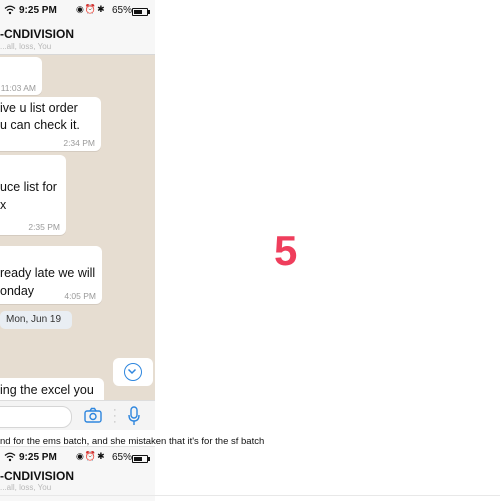 This screenshot has height=501, width=500. Describe the element at coordinates (21, 76) in the screenshot. I see `message-bubble: 11:03 AM` at that location.